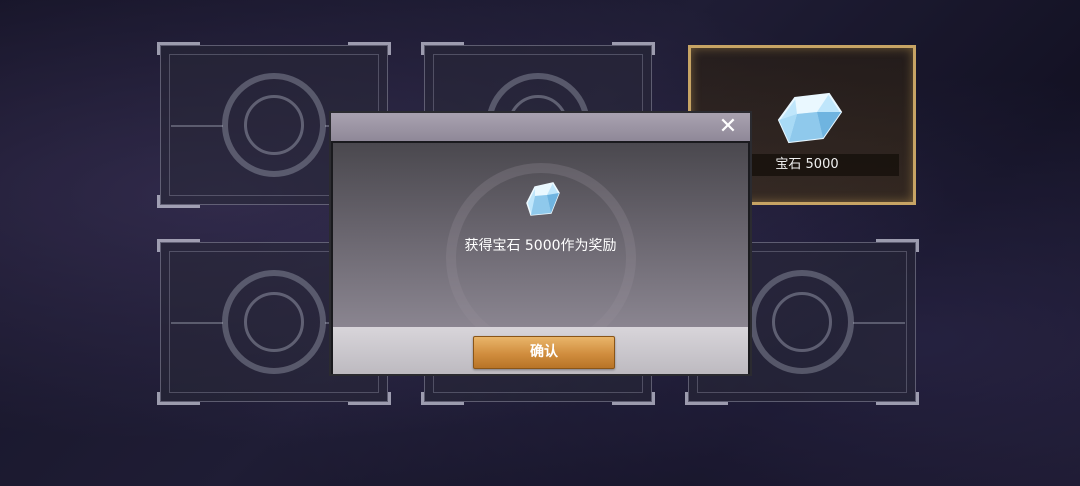 The height and width of the screenshot is (486, 1080). I want to click on dialog-body: 获得宝石 5000作为奖励, so click(540, 235).